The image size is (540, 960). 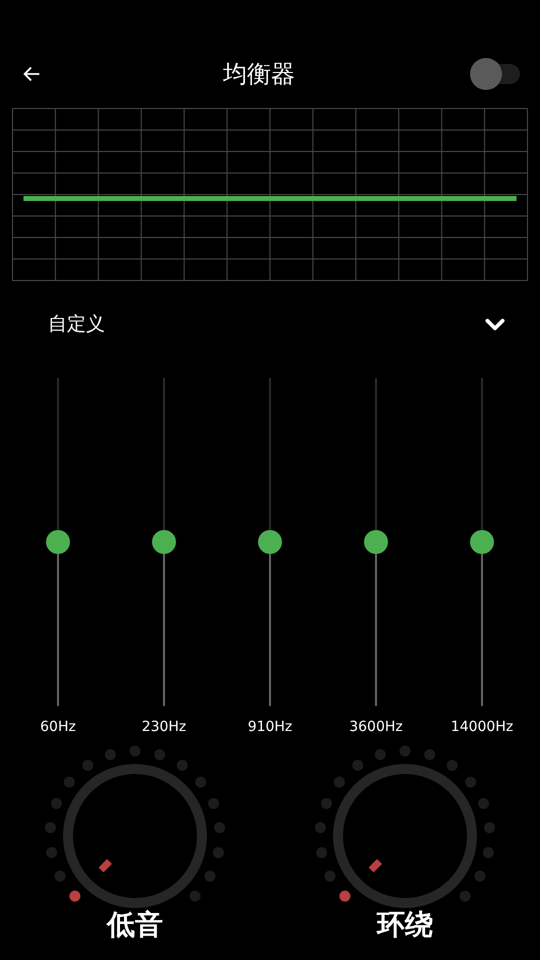 What do you see at coordinates (58, 727) in the screenshot?
I see `band-label: 60Hz` at bounding box center [58, 727].